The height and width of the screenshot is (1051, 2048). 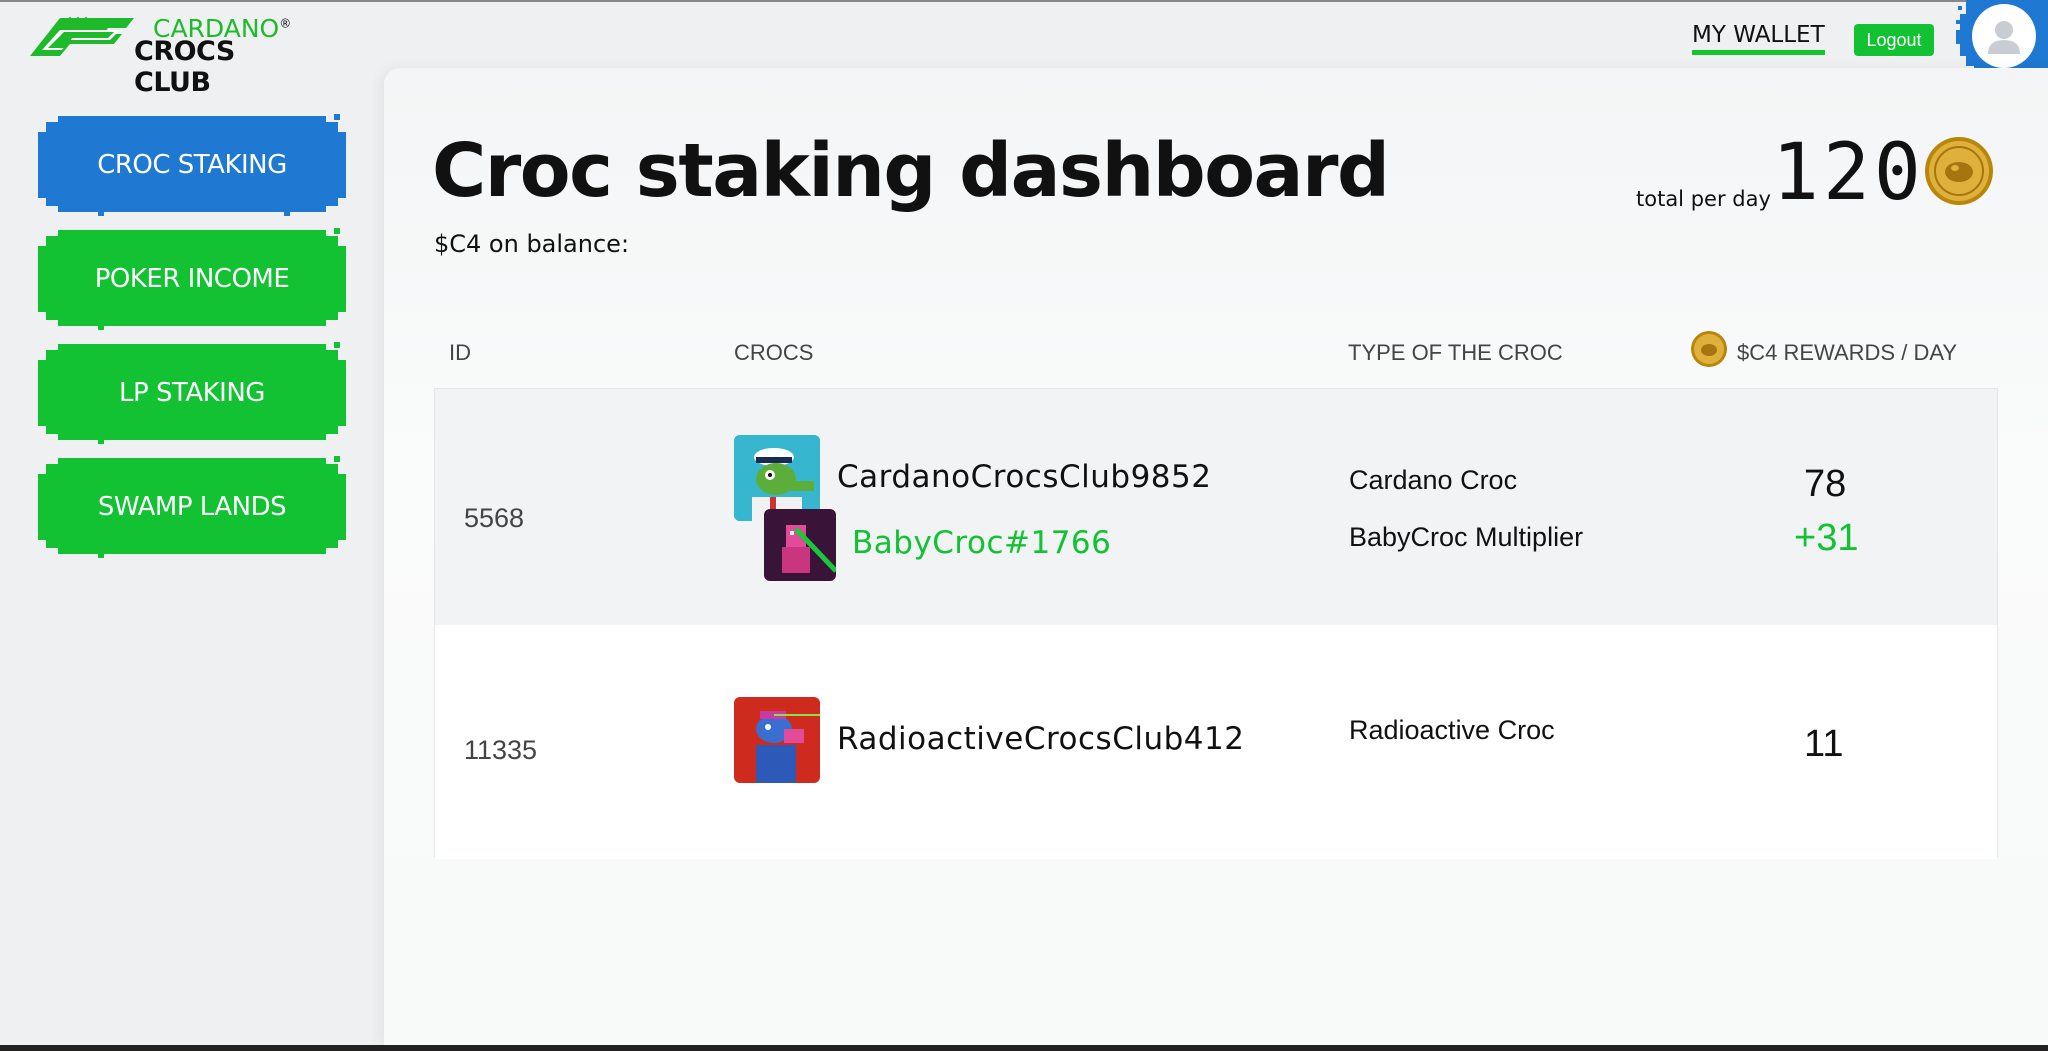 What do you see at coordinates (1024, 477) in the screenshot?
I see `croc-name: CardanoCrocsClub9852` at bounding box center [1024, 477].